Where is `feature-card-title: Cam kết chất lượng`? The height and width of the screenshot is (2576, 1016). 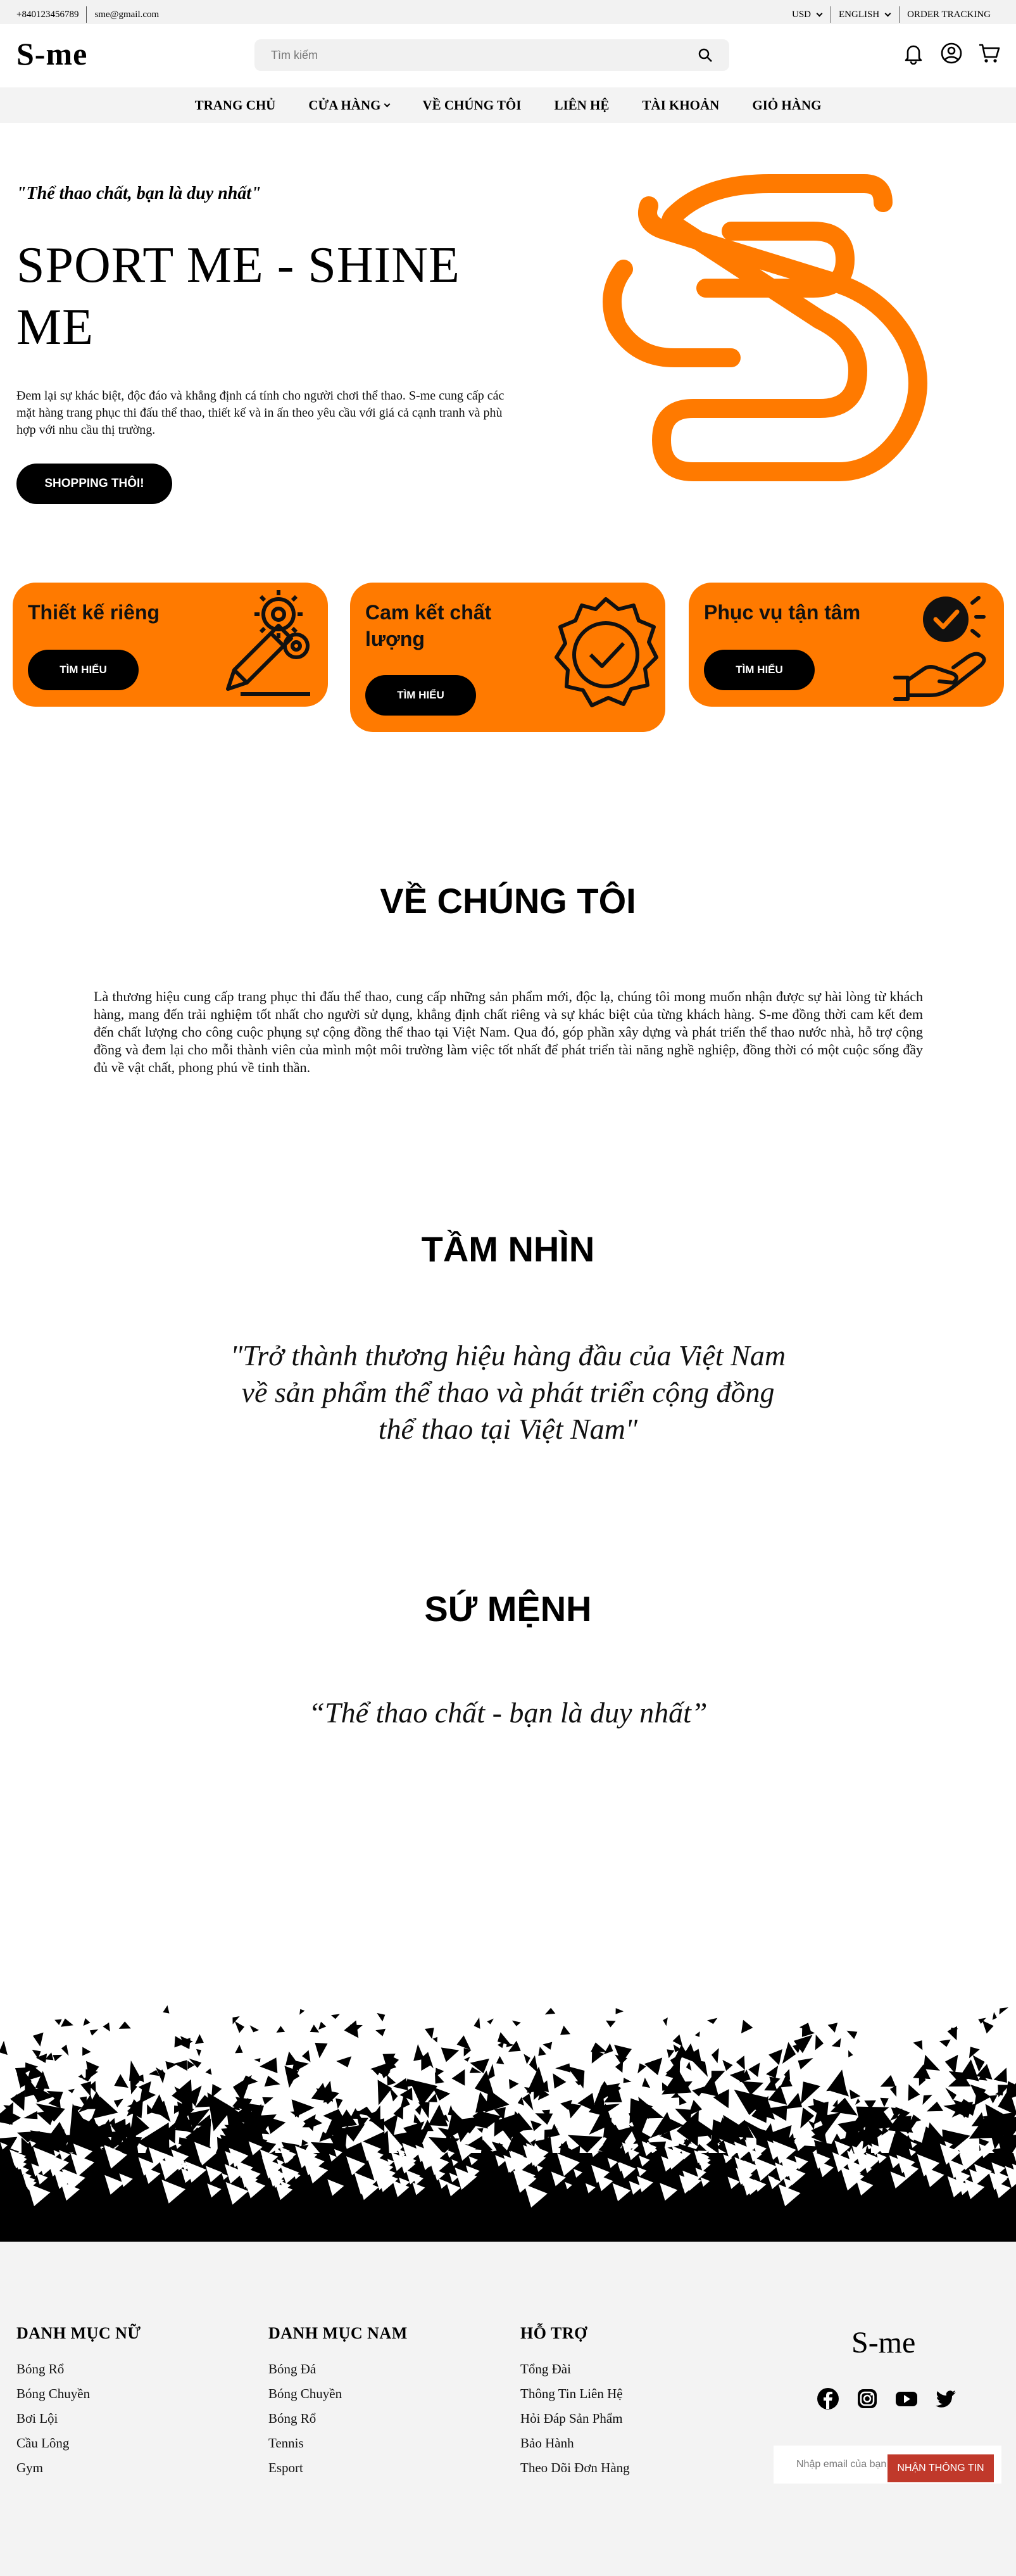
feature-card-title: Cam kết chất lượng is located at coordinates (429, 625).